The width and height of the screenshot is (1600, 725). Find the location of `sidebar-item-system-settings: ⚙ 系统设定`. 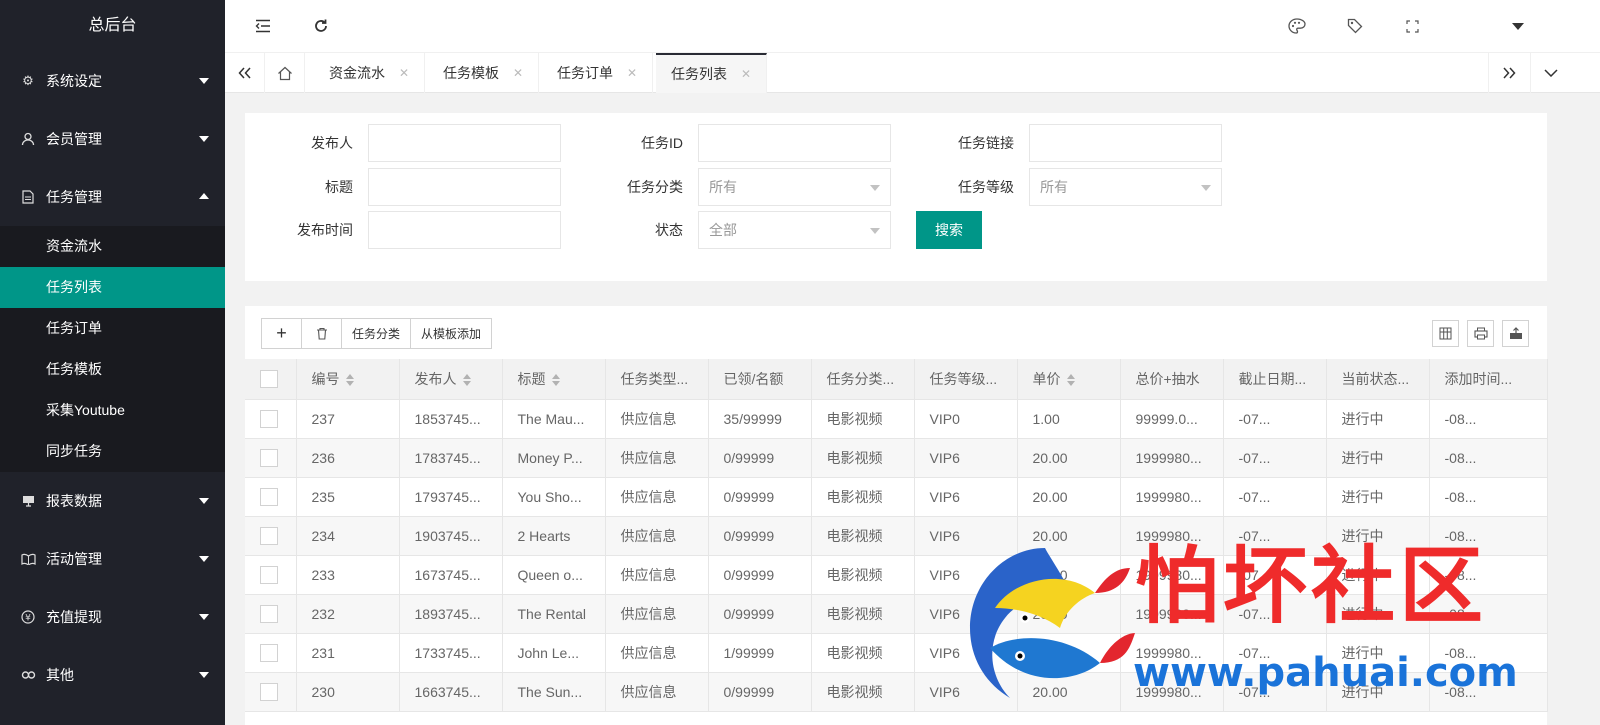

sidebar-item-system-settings: ⚙ 系统设定 is located at coordinates (112, 81).